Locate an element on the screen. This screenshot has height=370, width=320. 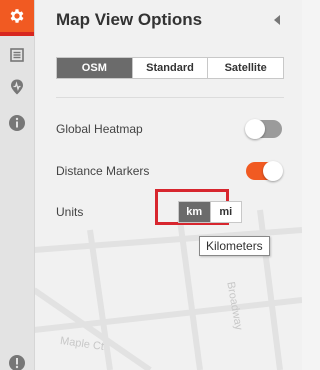
route-icon is located at coordinates (17, 87).